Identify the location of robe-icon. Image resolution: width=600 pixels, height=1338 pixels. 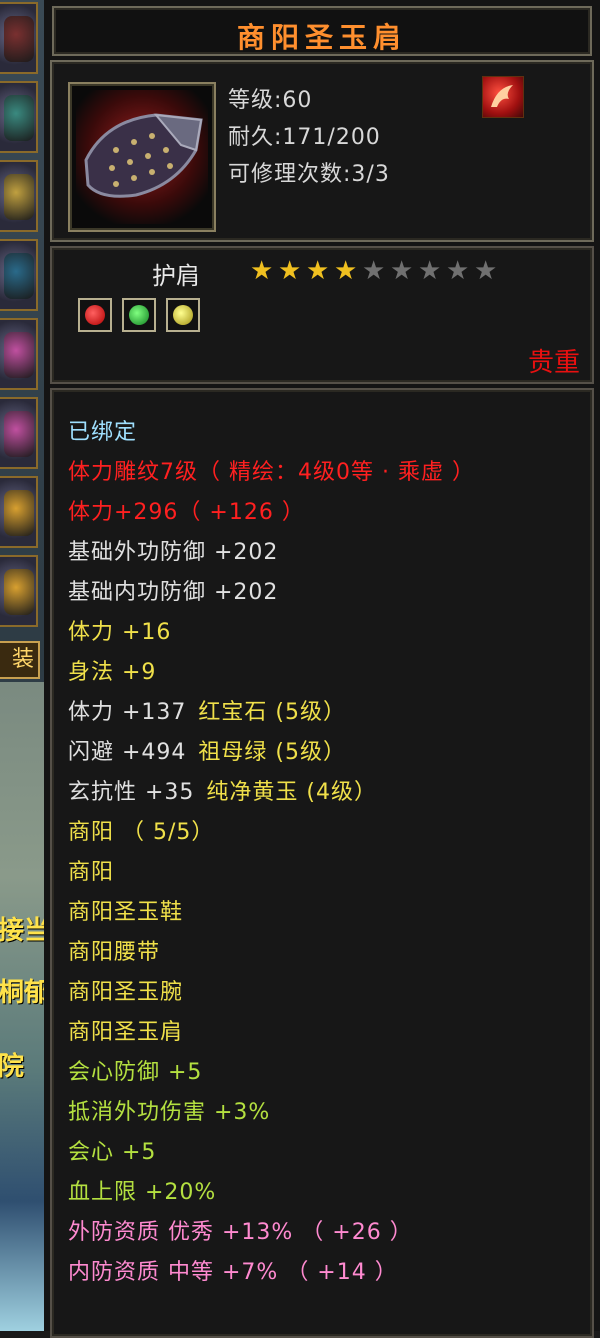
(19, 118).